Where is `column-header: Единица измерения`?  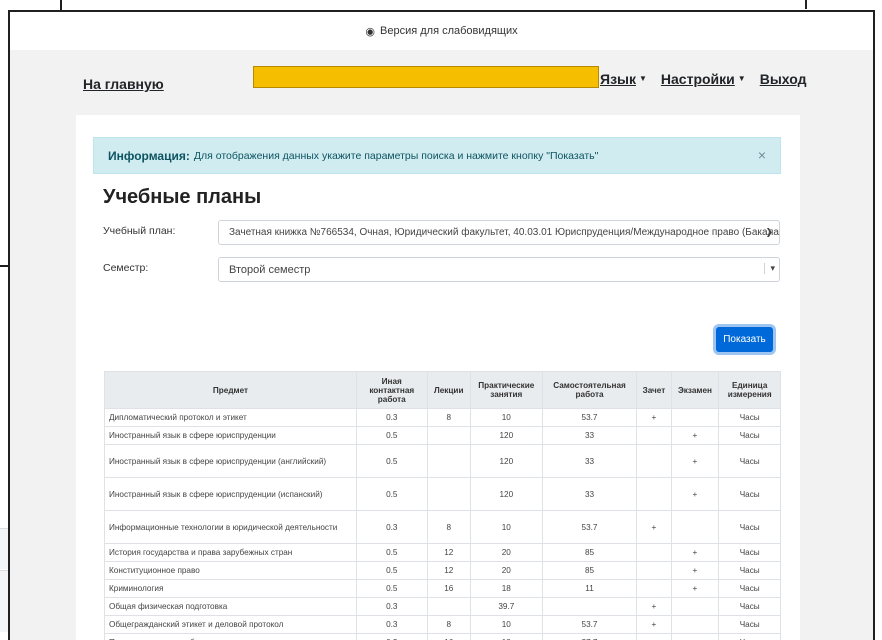
column-header: Единица измерения is located at coordinates (750, 390).